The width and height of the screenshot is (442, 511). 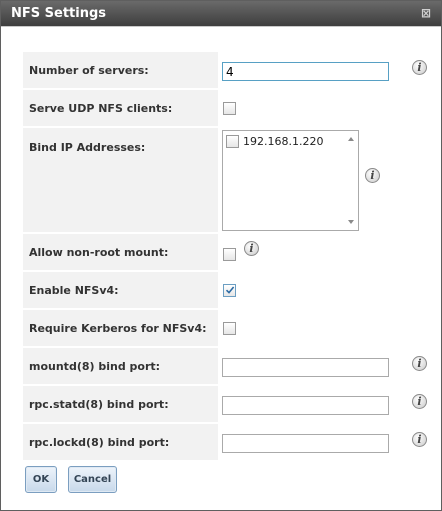 What do you see at coordinates (290, 180) in the screenshot?
I see `bind-ip-listbox: 192.168.1.220` at bounding box center [290, 180].